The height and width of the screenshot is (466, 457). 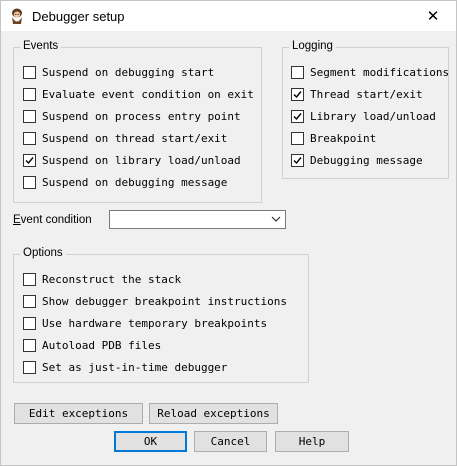 I want to click on checkbox-label: Show debugger breakpoint instructions, so click(x=165, y=301).